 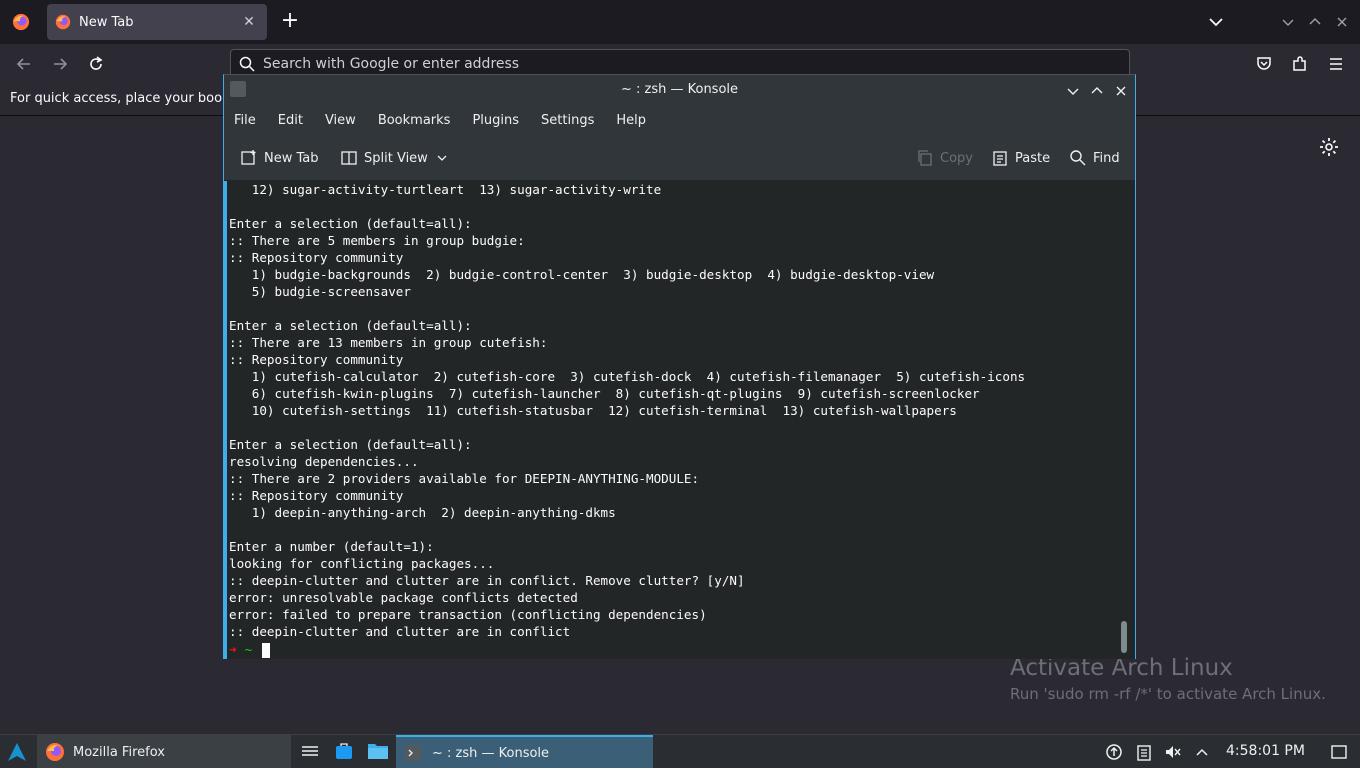 I want to click on split-view-button: Split View, so click(x=397, y=158).